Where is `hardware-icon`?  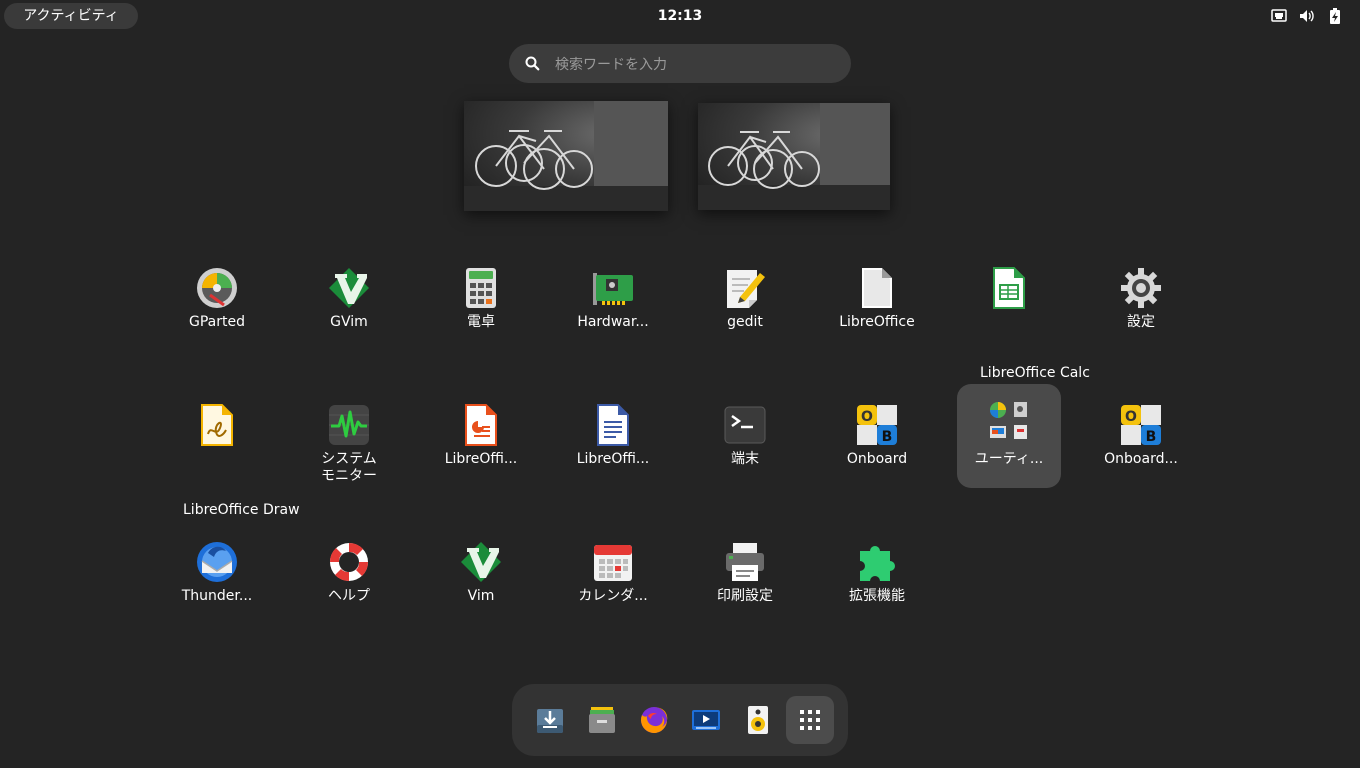
hardware-icon is located at coordinates (613, 289).